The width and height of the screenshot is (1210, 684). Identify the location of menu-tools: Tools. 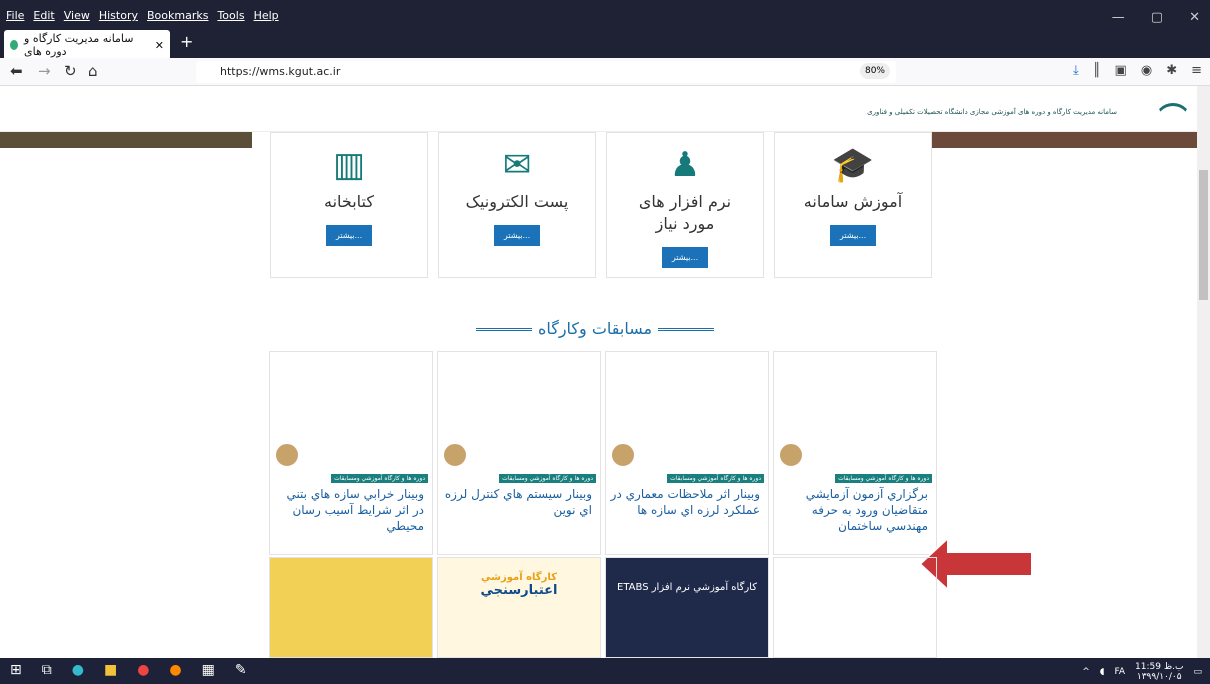
(230, 15).